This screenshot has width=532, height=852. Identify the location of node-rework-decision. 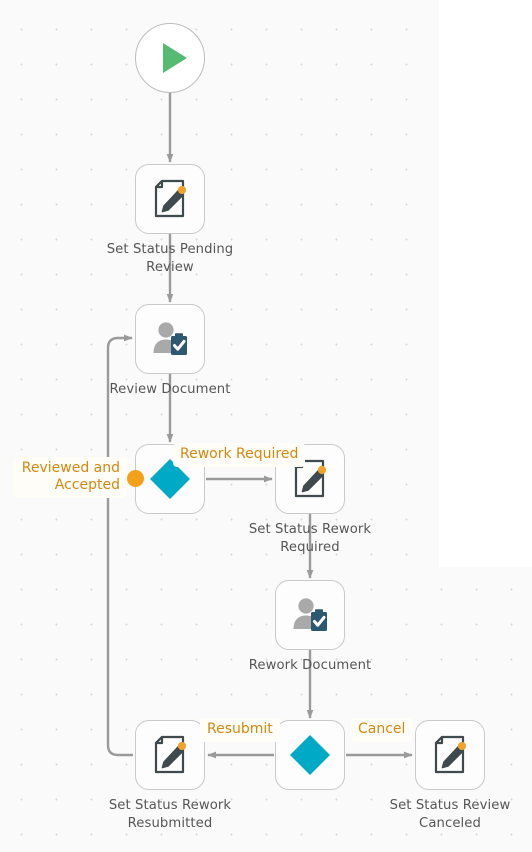
(310, 755).